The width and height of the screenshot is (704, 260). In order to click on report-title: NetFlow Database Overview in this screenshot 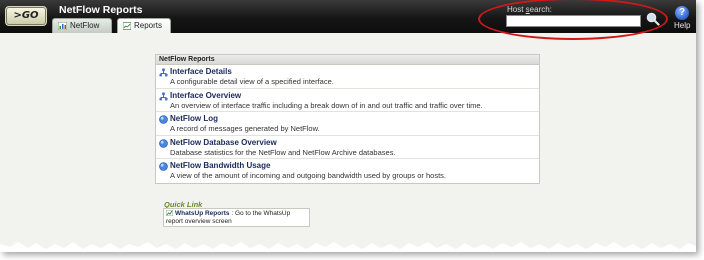, I will do `click(354, 143)`.